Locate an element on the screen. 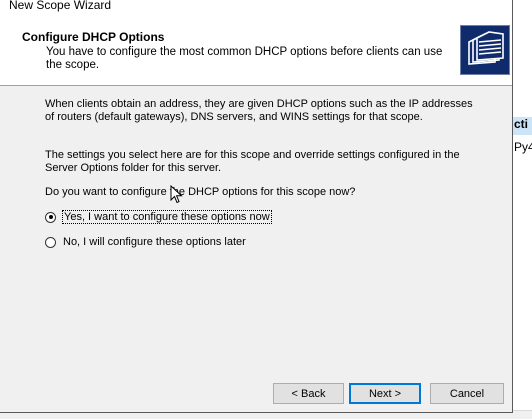 The image size is (532, 419). title-bar: New Scope Wizard is located at coordinates (256, 8).